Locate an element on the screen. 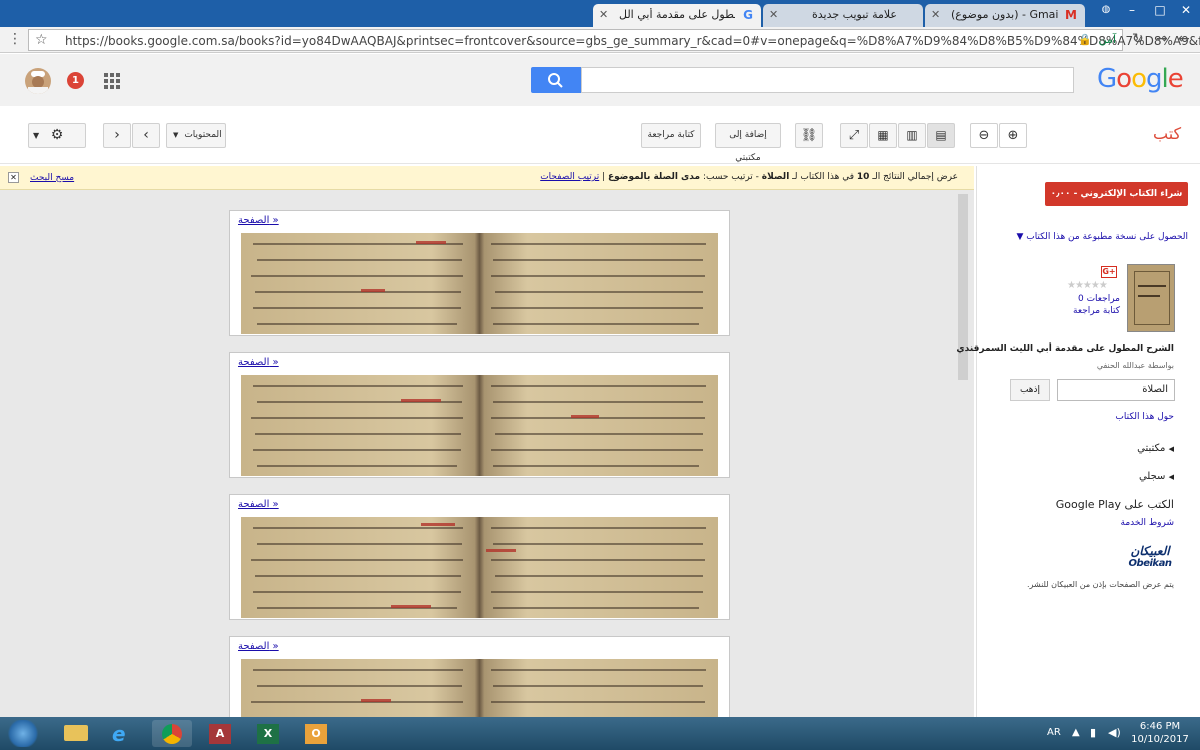 This screenshot has height=750, width=1200. tray-arrow-icon: ▲ is located at coordinates (1076, 732).